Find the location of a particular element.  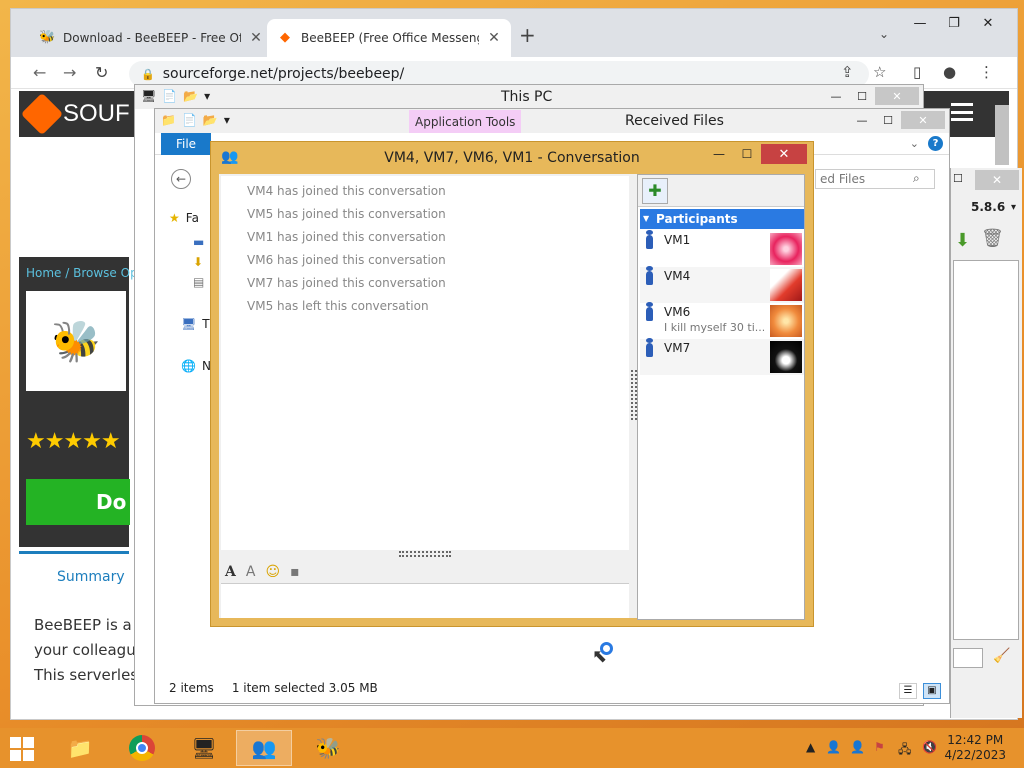

tab-beebeep-sourceforge: ◆ BeeBEEP (Free Office Messenger) ✕ is located at coordinates (389, 38).